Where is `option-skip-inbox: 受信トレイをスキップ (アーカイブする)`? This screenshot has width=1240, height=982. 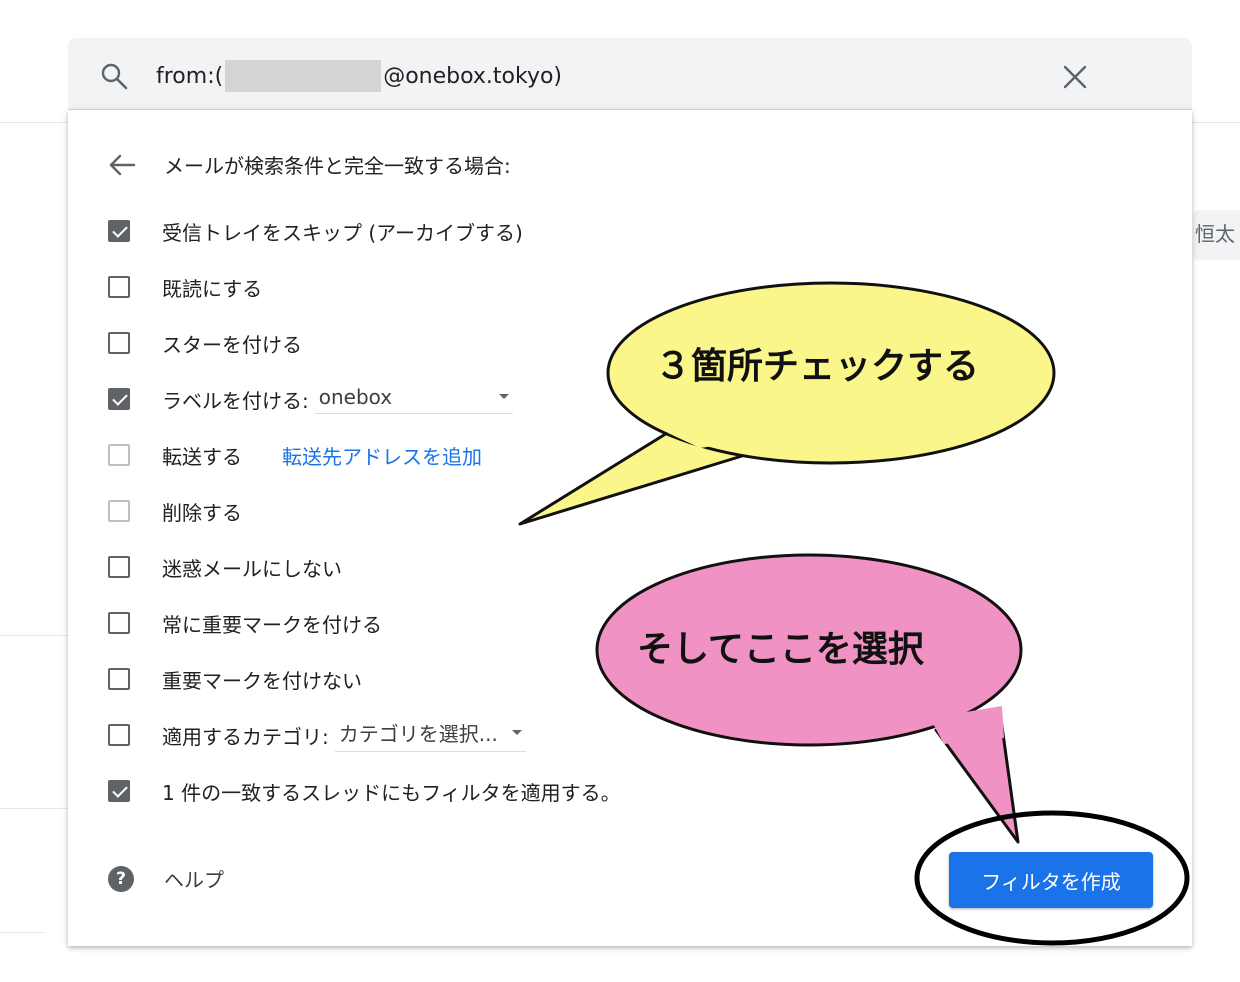 option-skip-inbox: 受信トレイをスキップ (アーカイブする) is located at coordinates (315, 231).